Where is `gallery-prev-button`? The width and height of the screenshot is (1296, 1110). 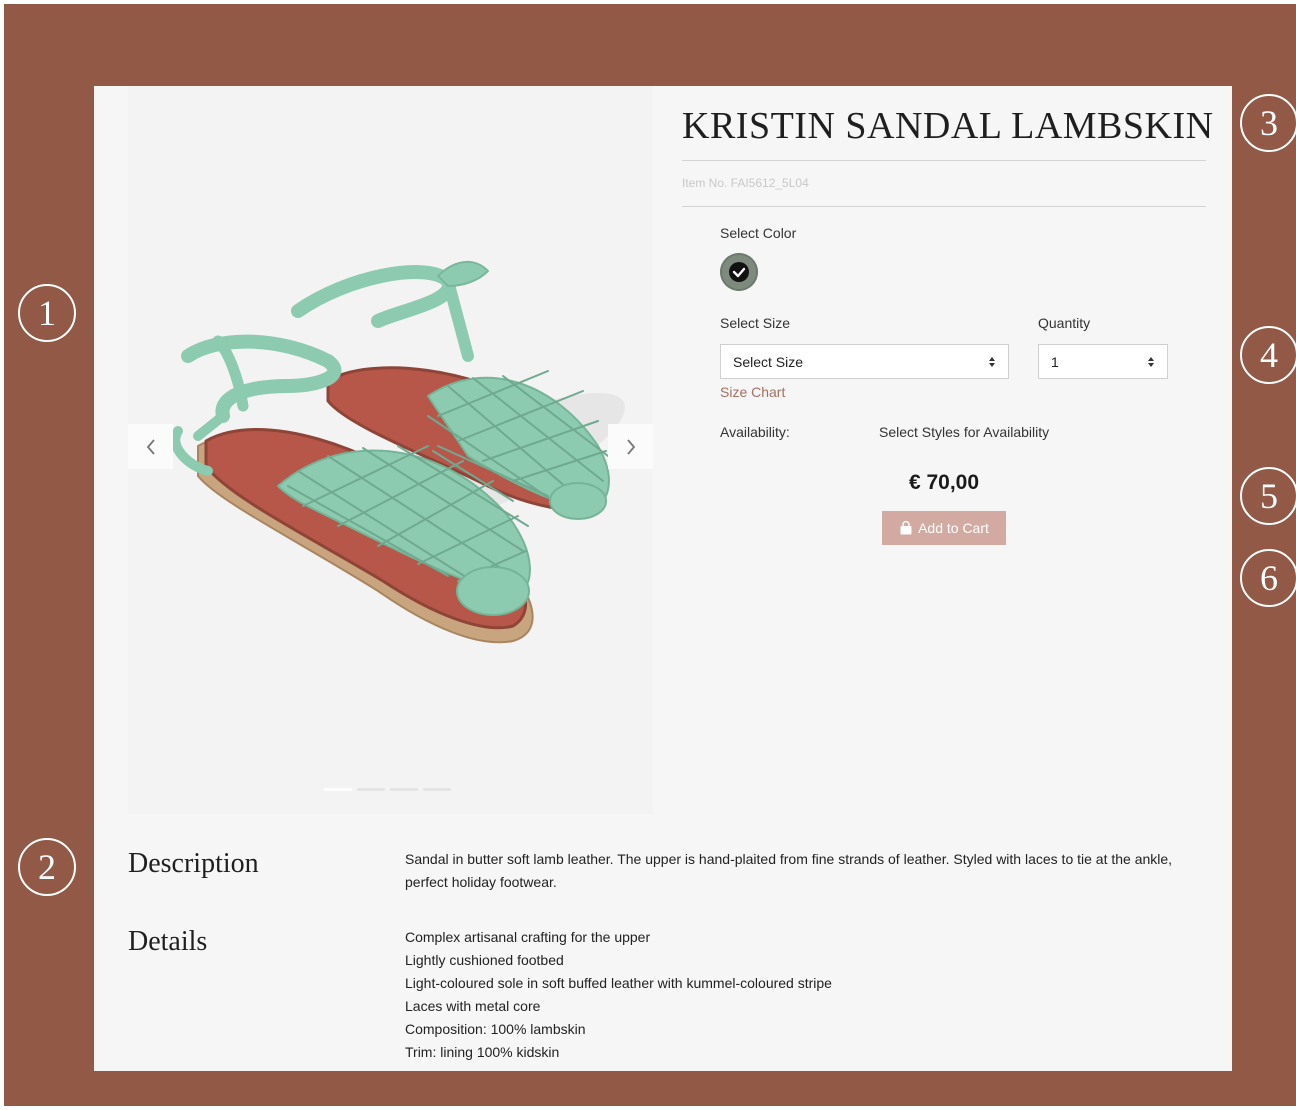 gallery-prev-button is located at coordinates (150, 446).